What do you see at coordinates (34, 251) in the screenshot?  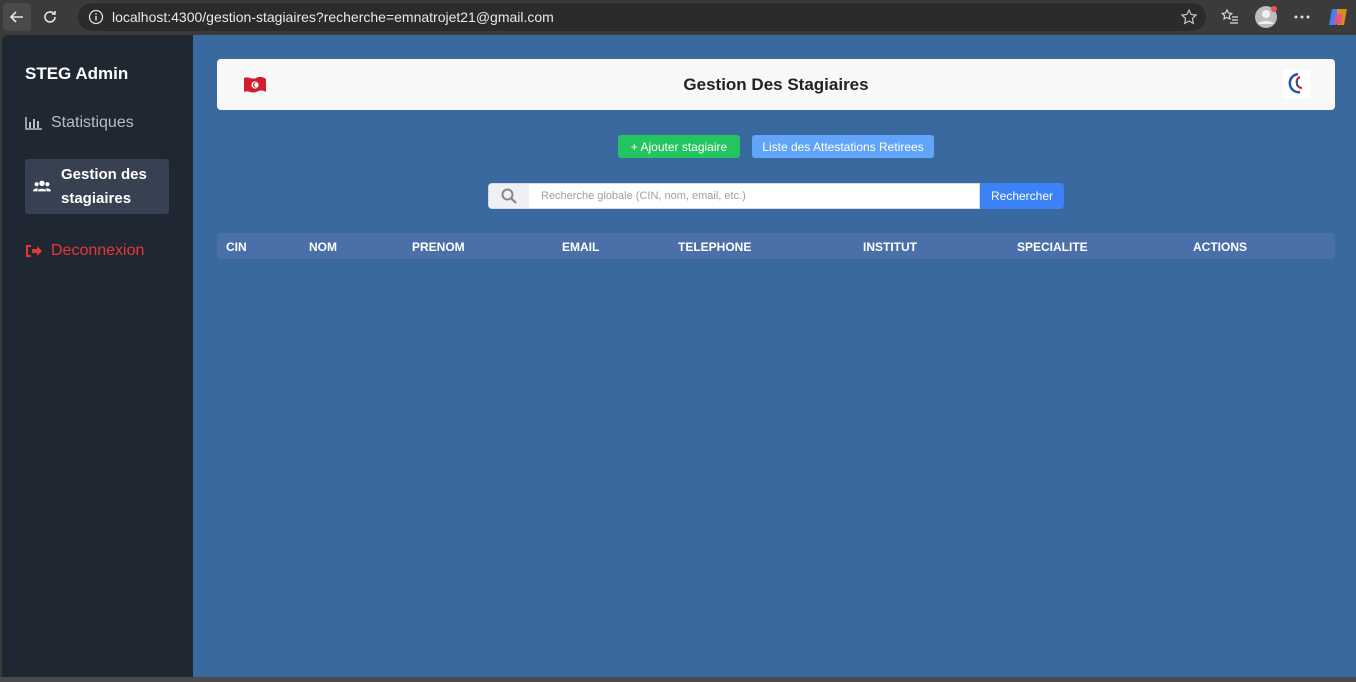 I see `sign-out-icon` at bounding box center [34, 251].